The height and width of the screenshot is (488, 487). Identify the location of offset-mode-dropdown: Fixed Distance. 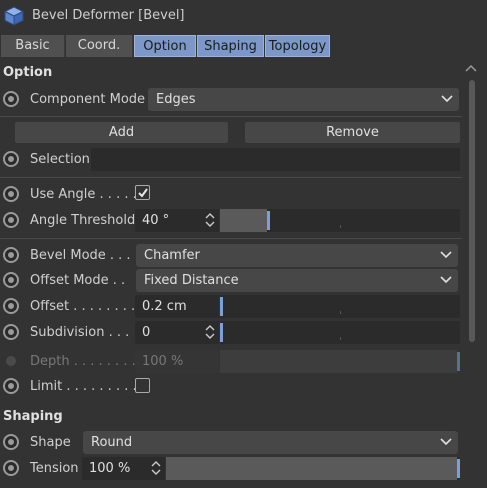
(297, 280).